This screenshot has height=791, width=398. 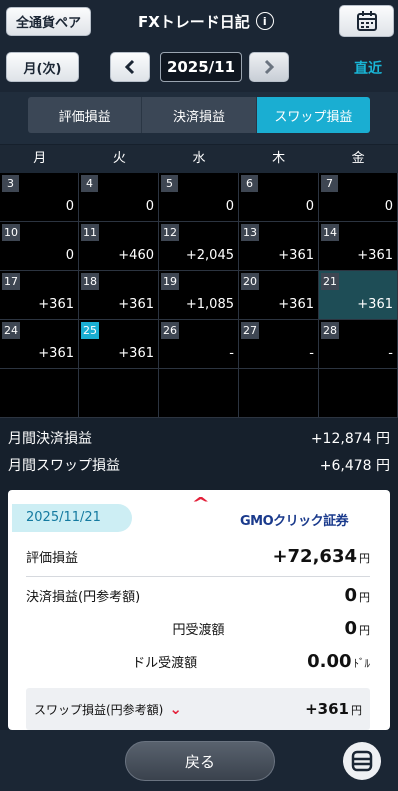 I want to click on currency-pair-button: 全通貨ペア, so click(x=48, y=21).